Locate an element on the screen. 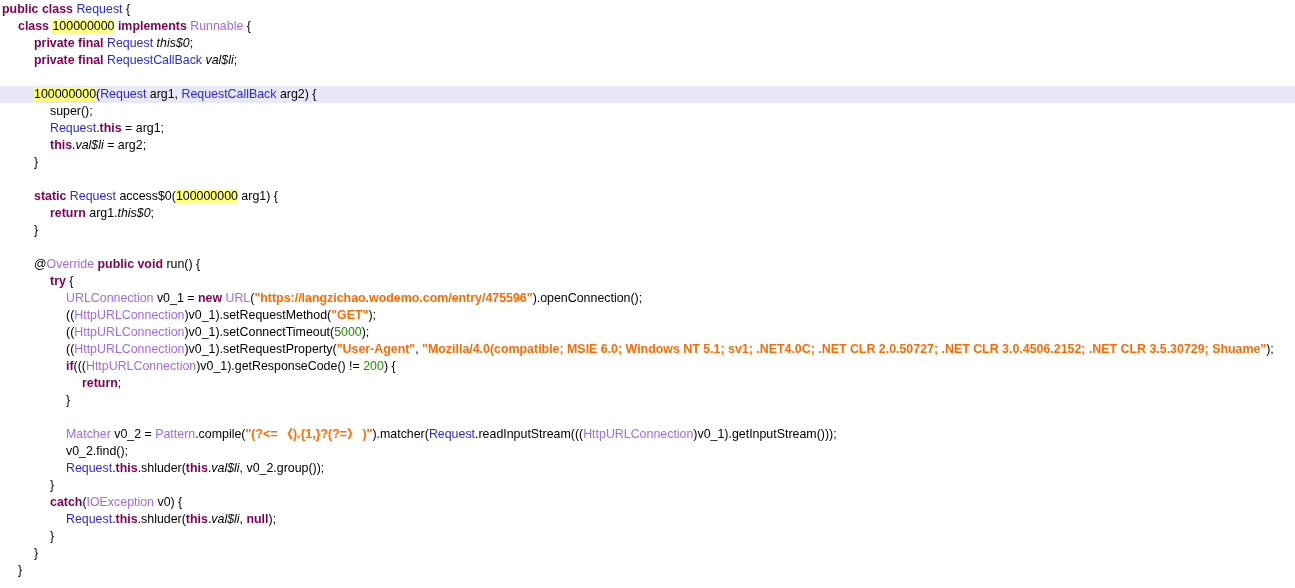 The image size is (1295, 588). code-line: private final Request this$0; is located at coordinates (114, 43).